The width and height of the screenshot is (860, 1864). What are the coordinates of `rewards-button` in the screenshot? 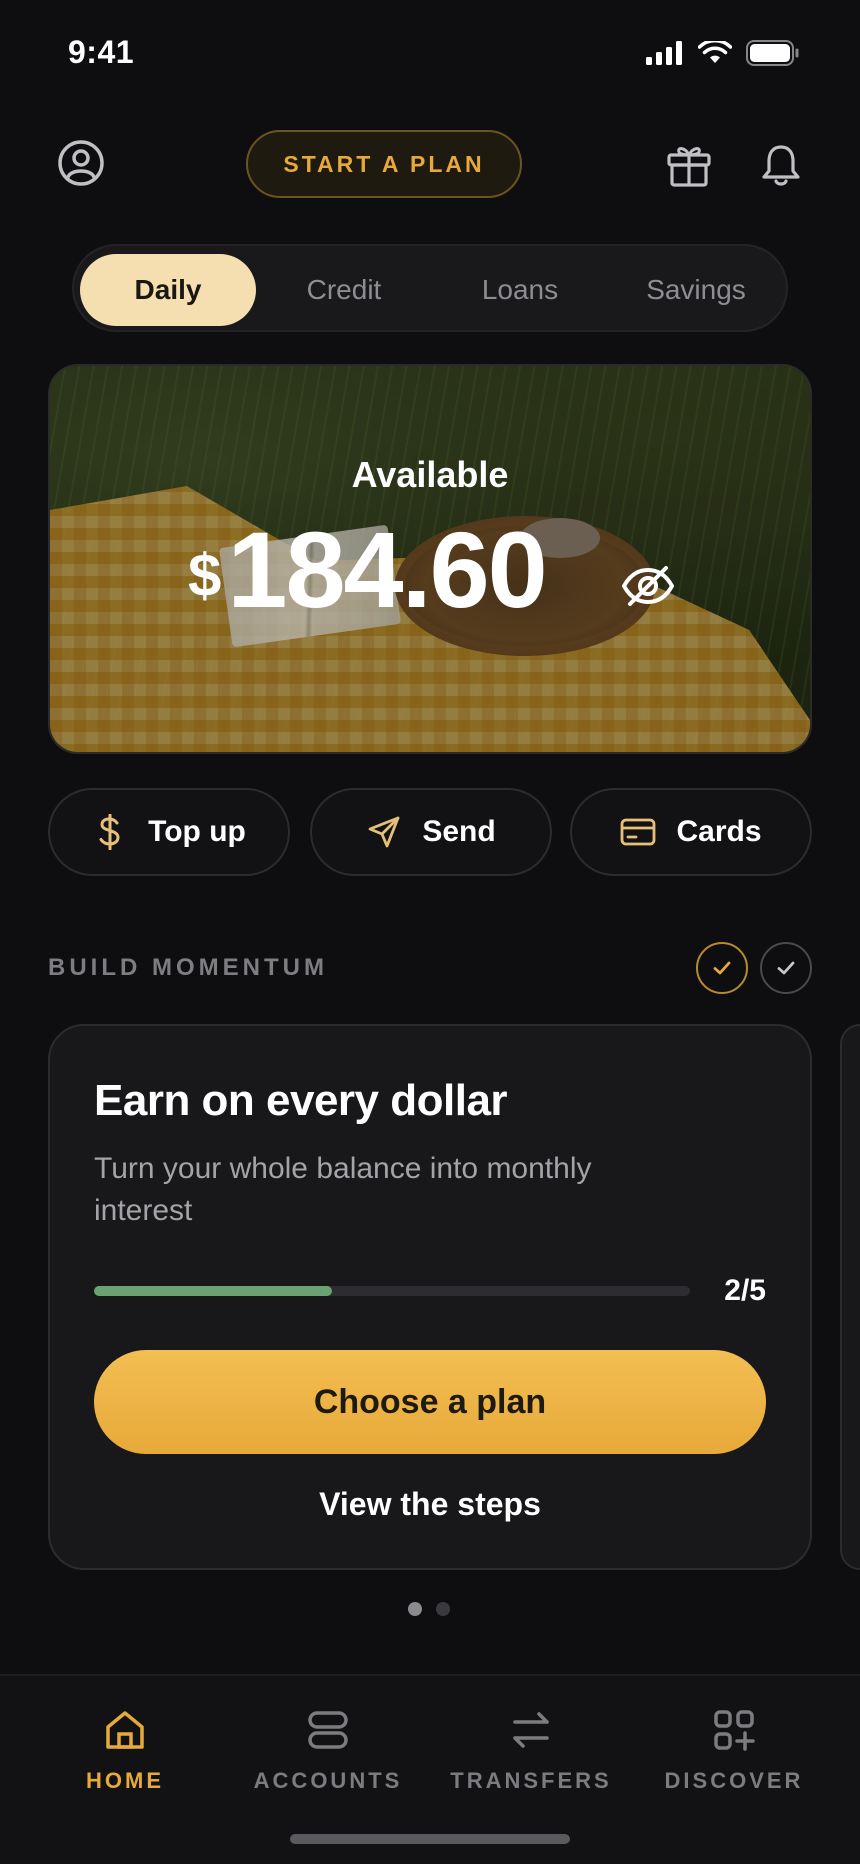 It's located at (689, 165).